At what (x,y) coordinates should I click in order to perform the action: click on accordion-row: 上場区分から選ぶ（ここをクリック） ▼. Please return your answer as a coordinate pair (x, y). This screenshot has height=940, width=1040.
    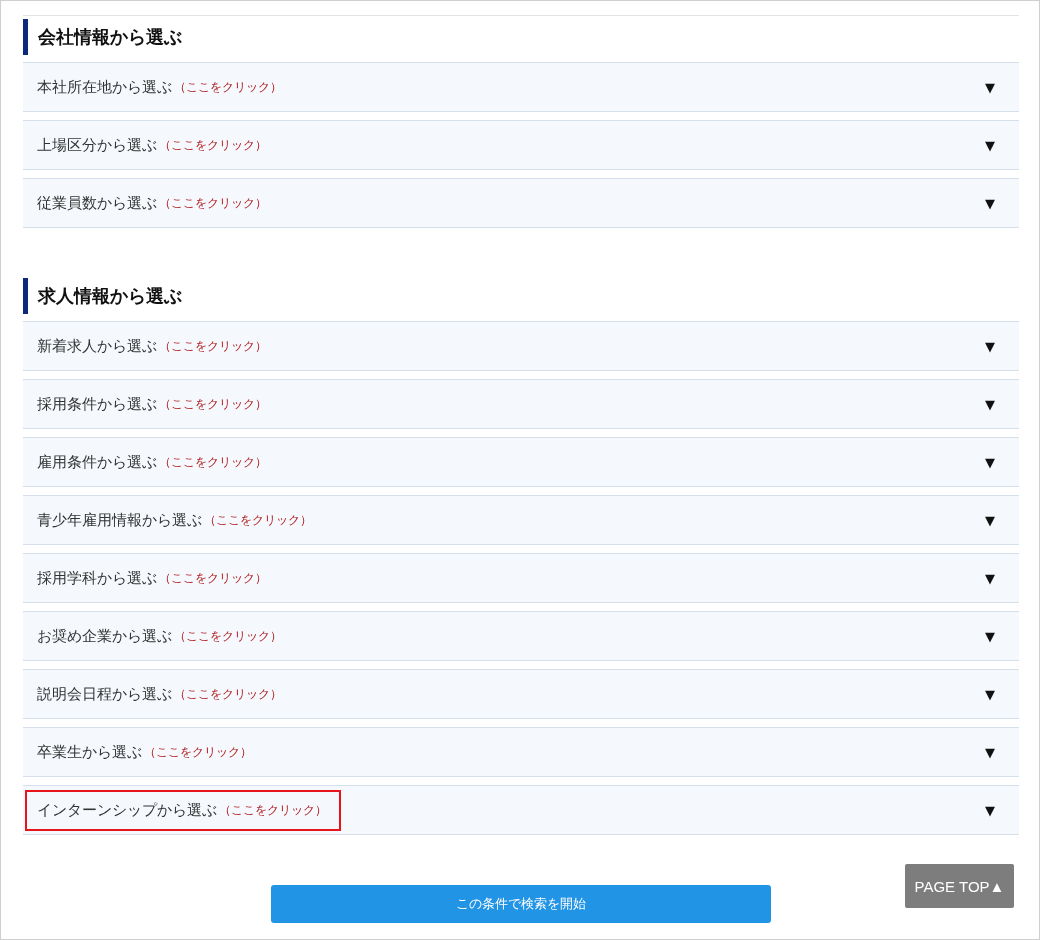
    Looking at the image, I should click on (521, 145).